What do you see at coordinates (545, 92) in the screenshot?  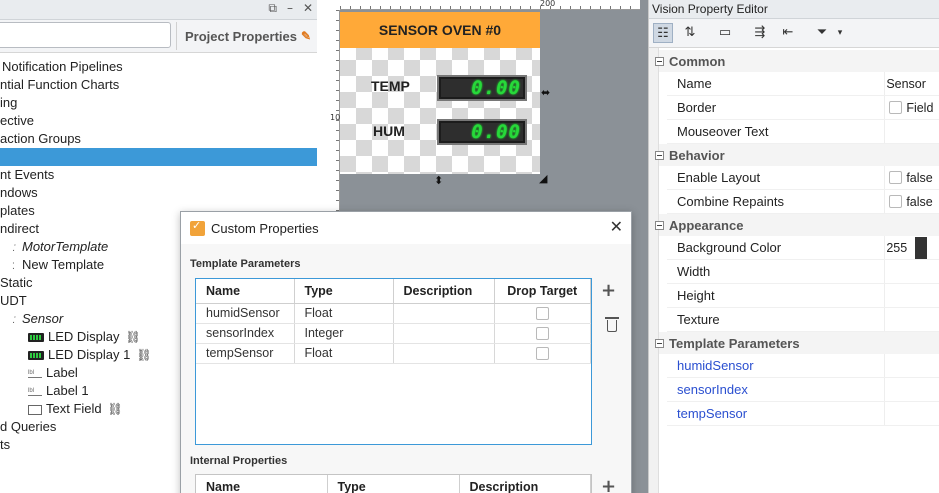 I see `resize-horizontal-handle-icon: ⬌` at bounding box center [545, 92].